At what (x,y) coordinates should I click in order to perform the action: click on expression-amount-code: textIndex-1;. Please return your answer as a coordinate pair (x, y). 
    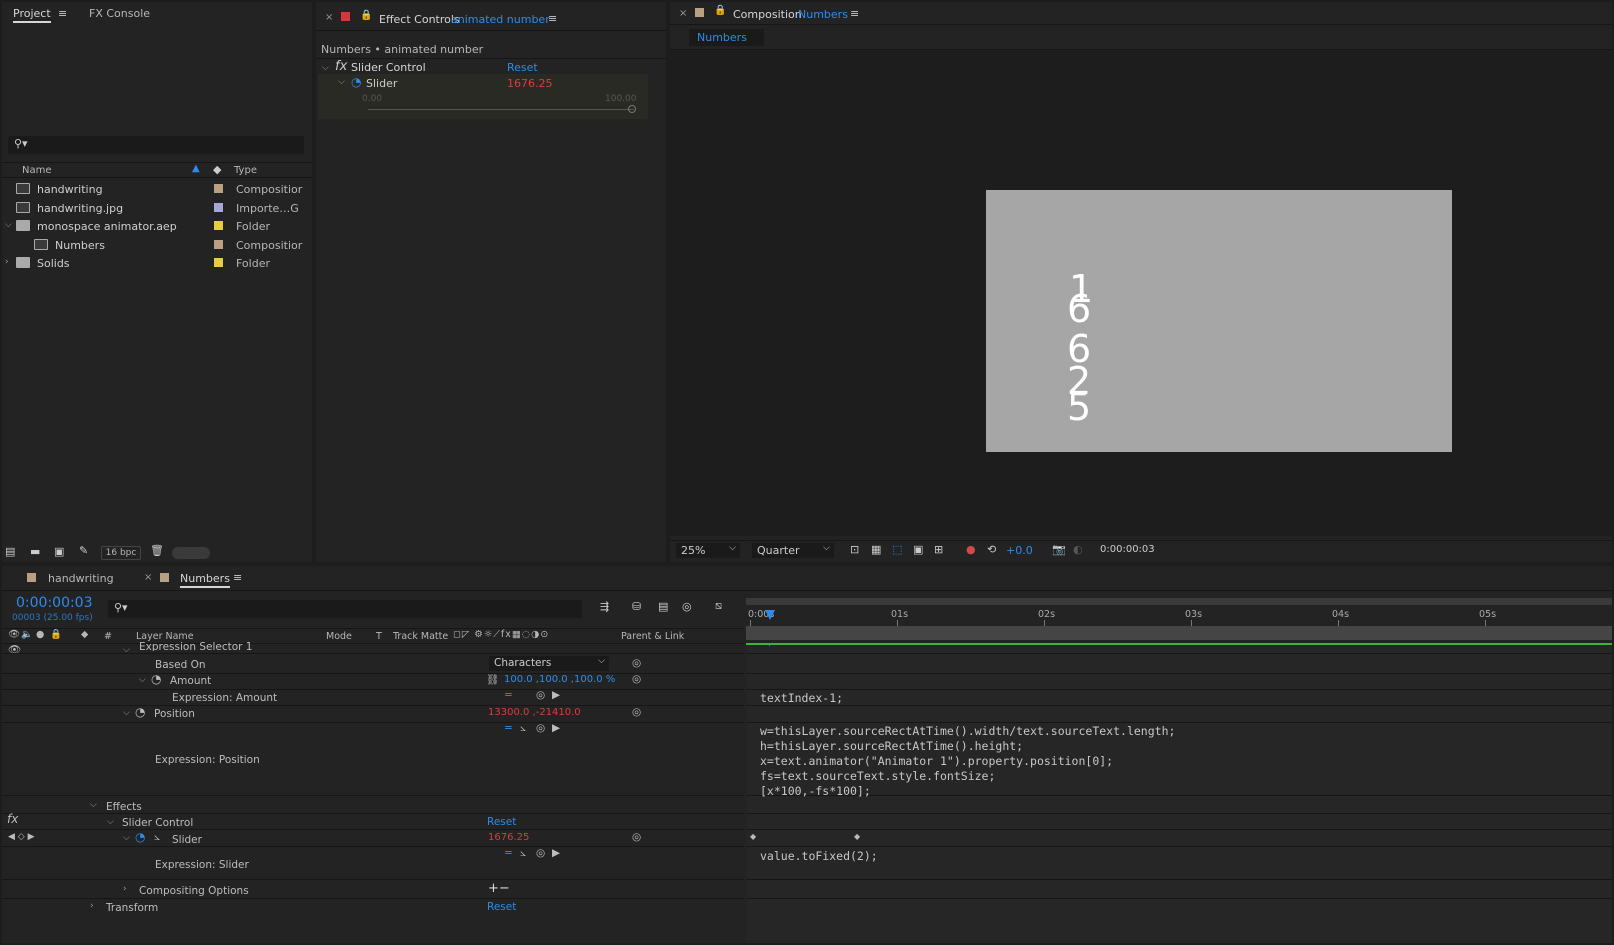
    Looking at the image, I should click on (801, 698).